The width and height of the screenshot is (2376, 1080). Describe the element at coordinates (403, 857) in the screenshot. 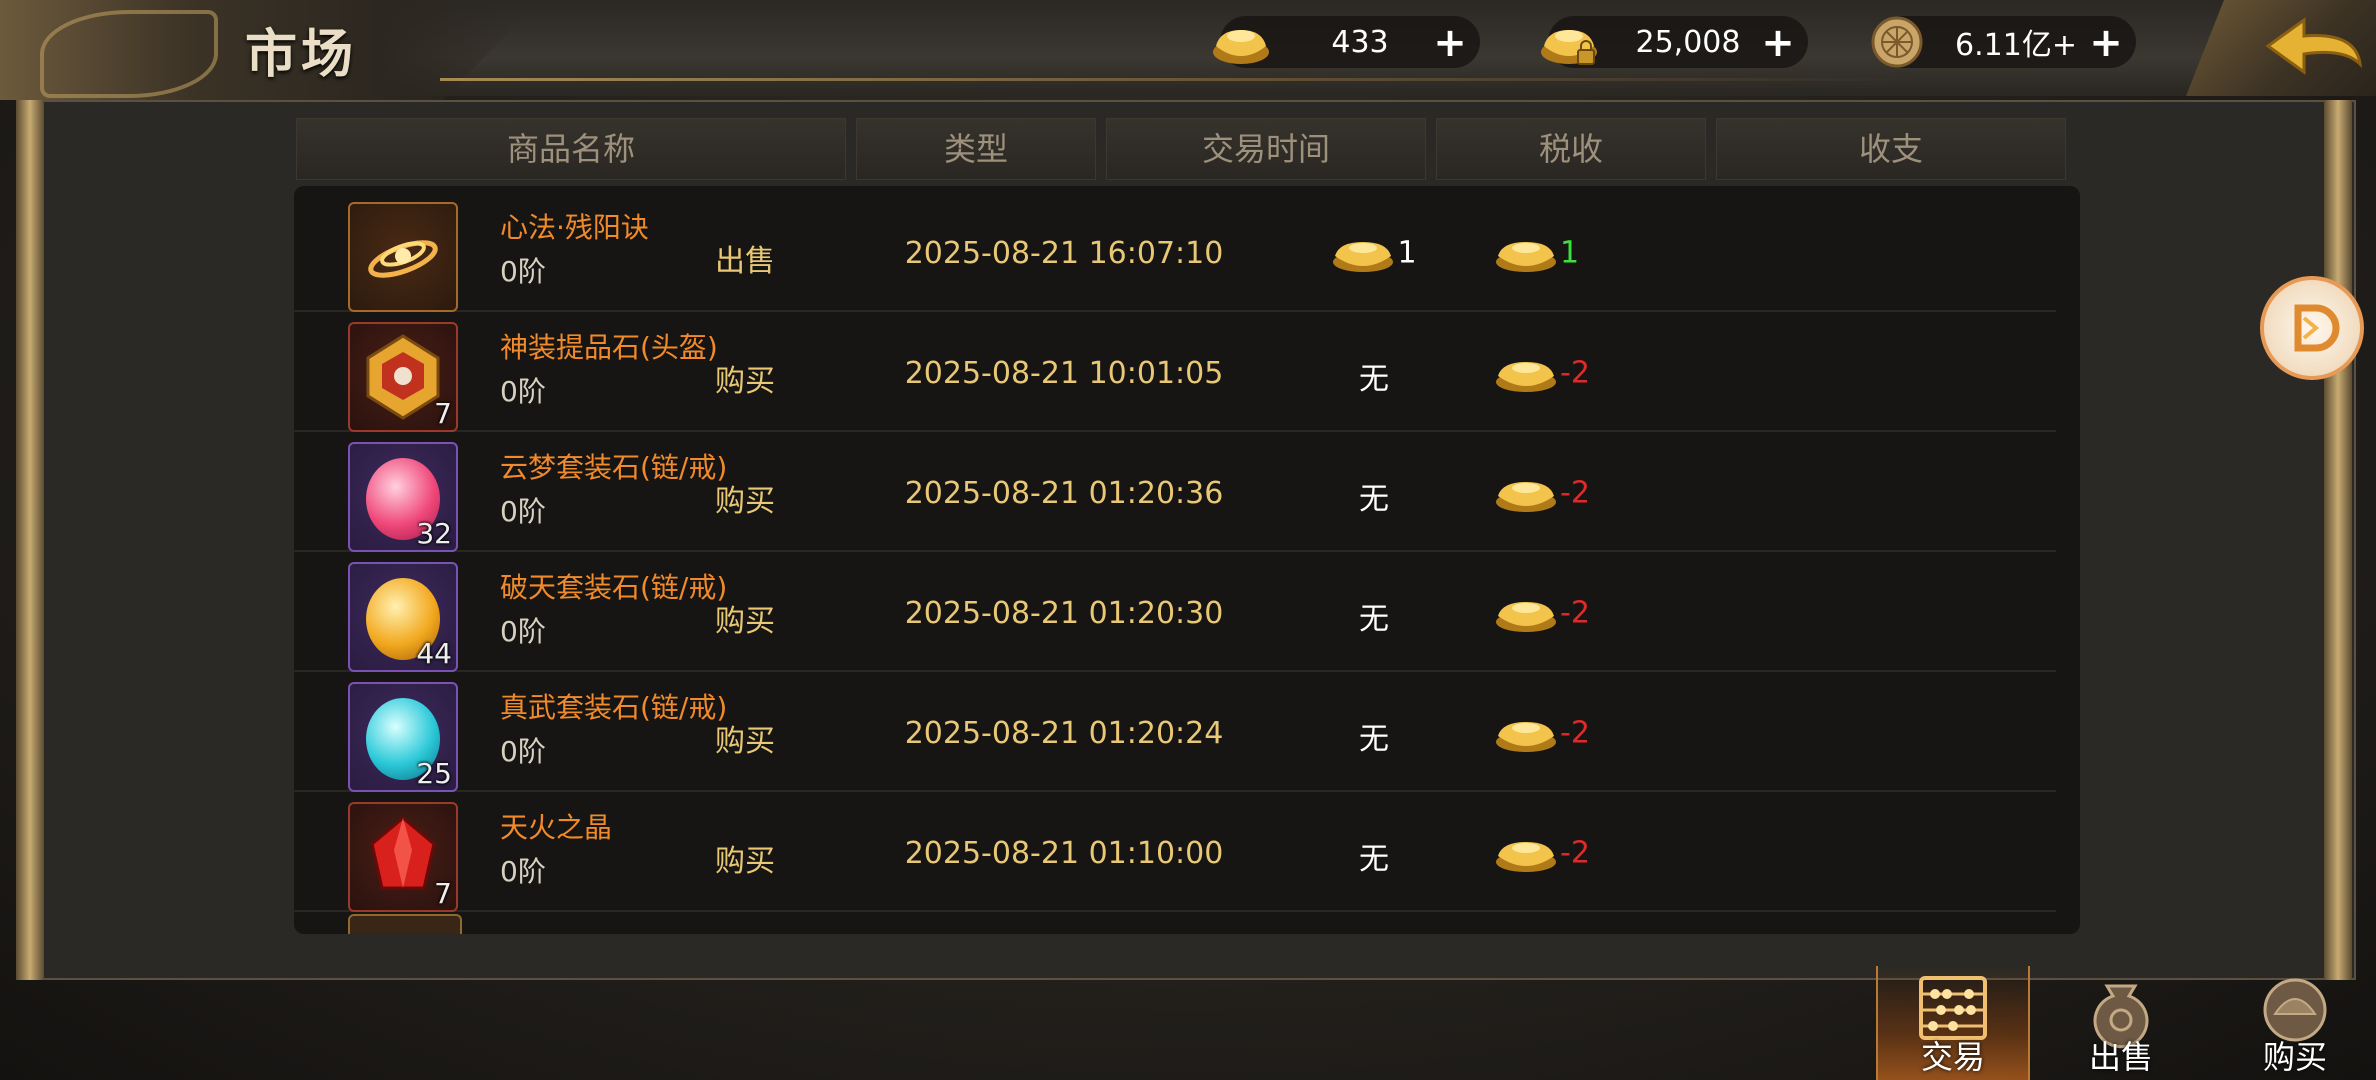

I see `red-crystal-icon: 7` at that location.